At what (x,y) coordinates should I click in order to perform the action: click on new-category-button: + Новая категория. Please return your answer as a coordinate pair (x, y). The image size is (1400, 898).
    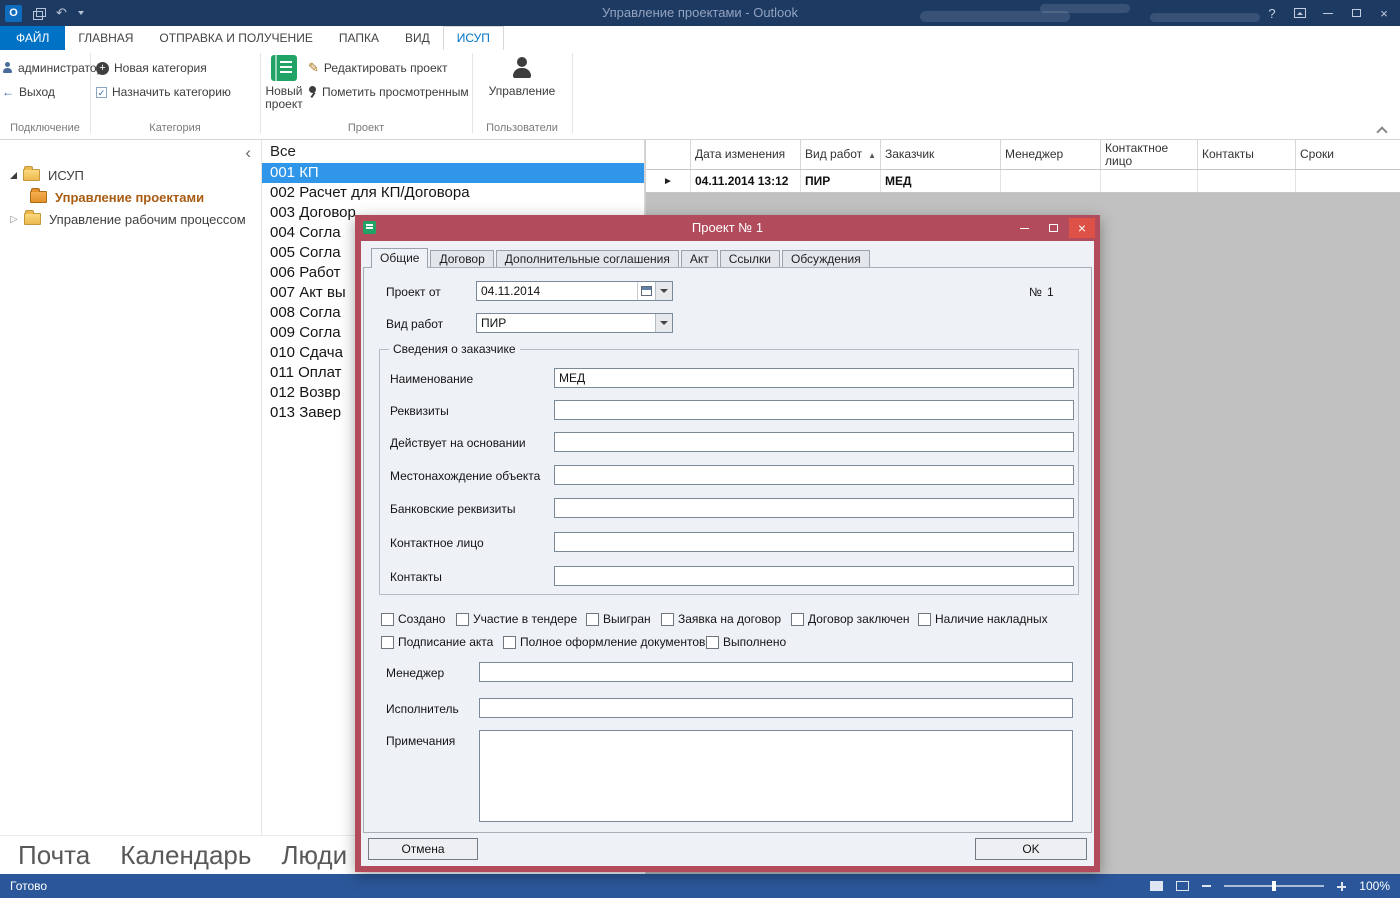
    Looking at the image, I should click on (151, 68).